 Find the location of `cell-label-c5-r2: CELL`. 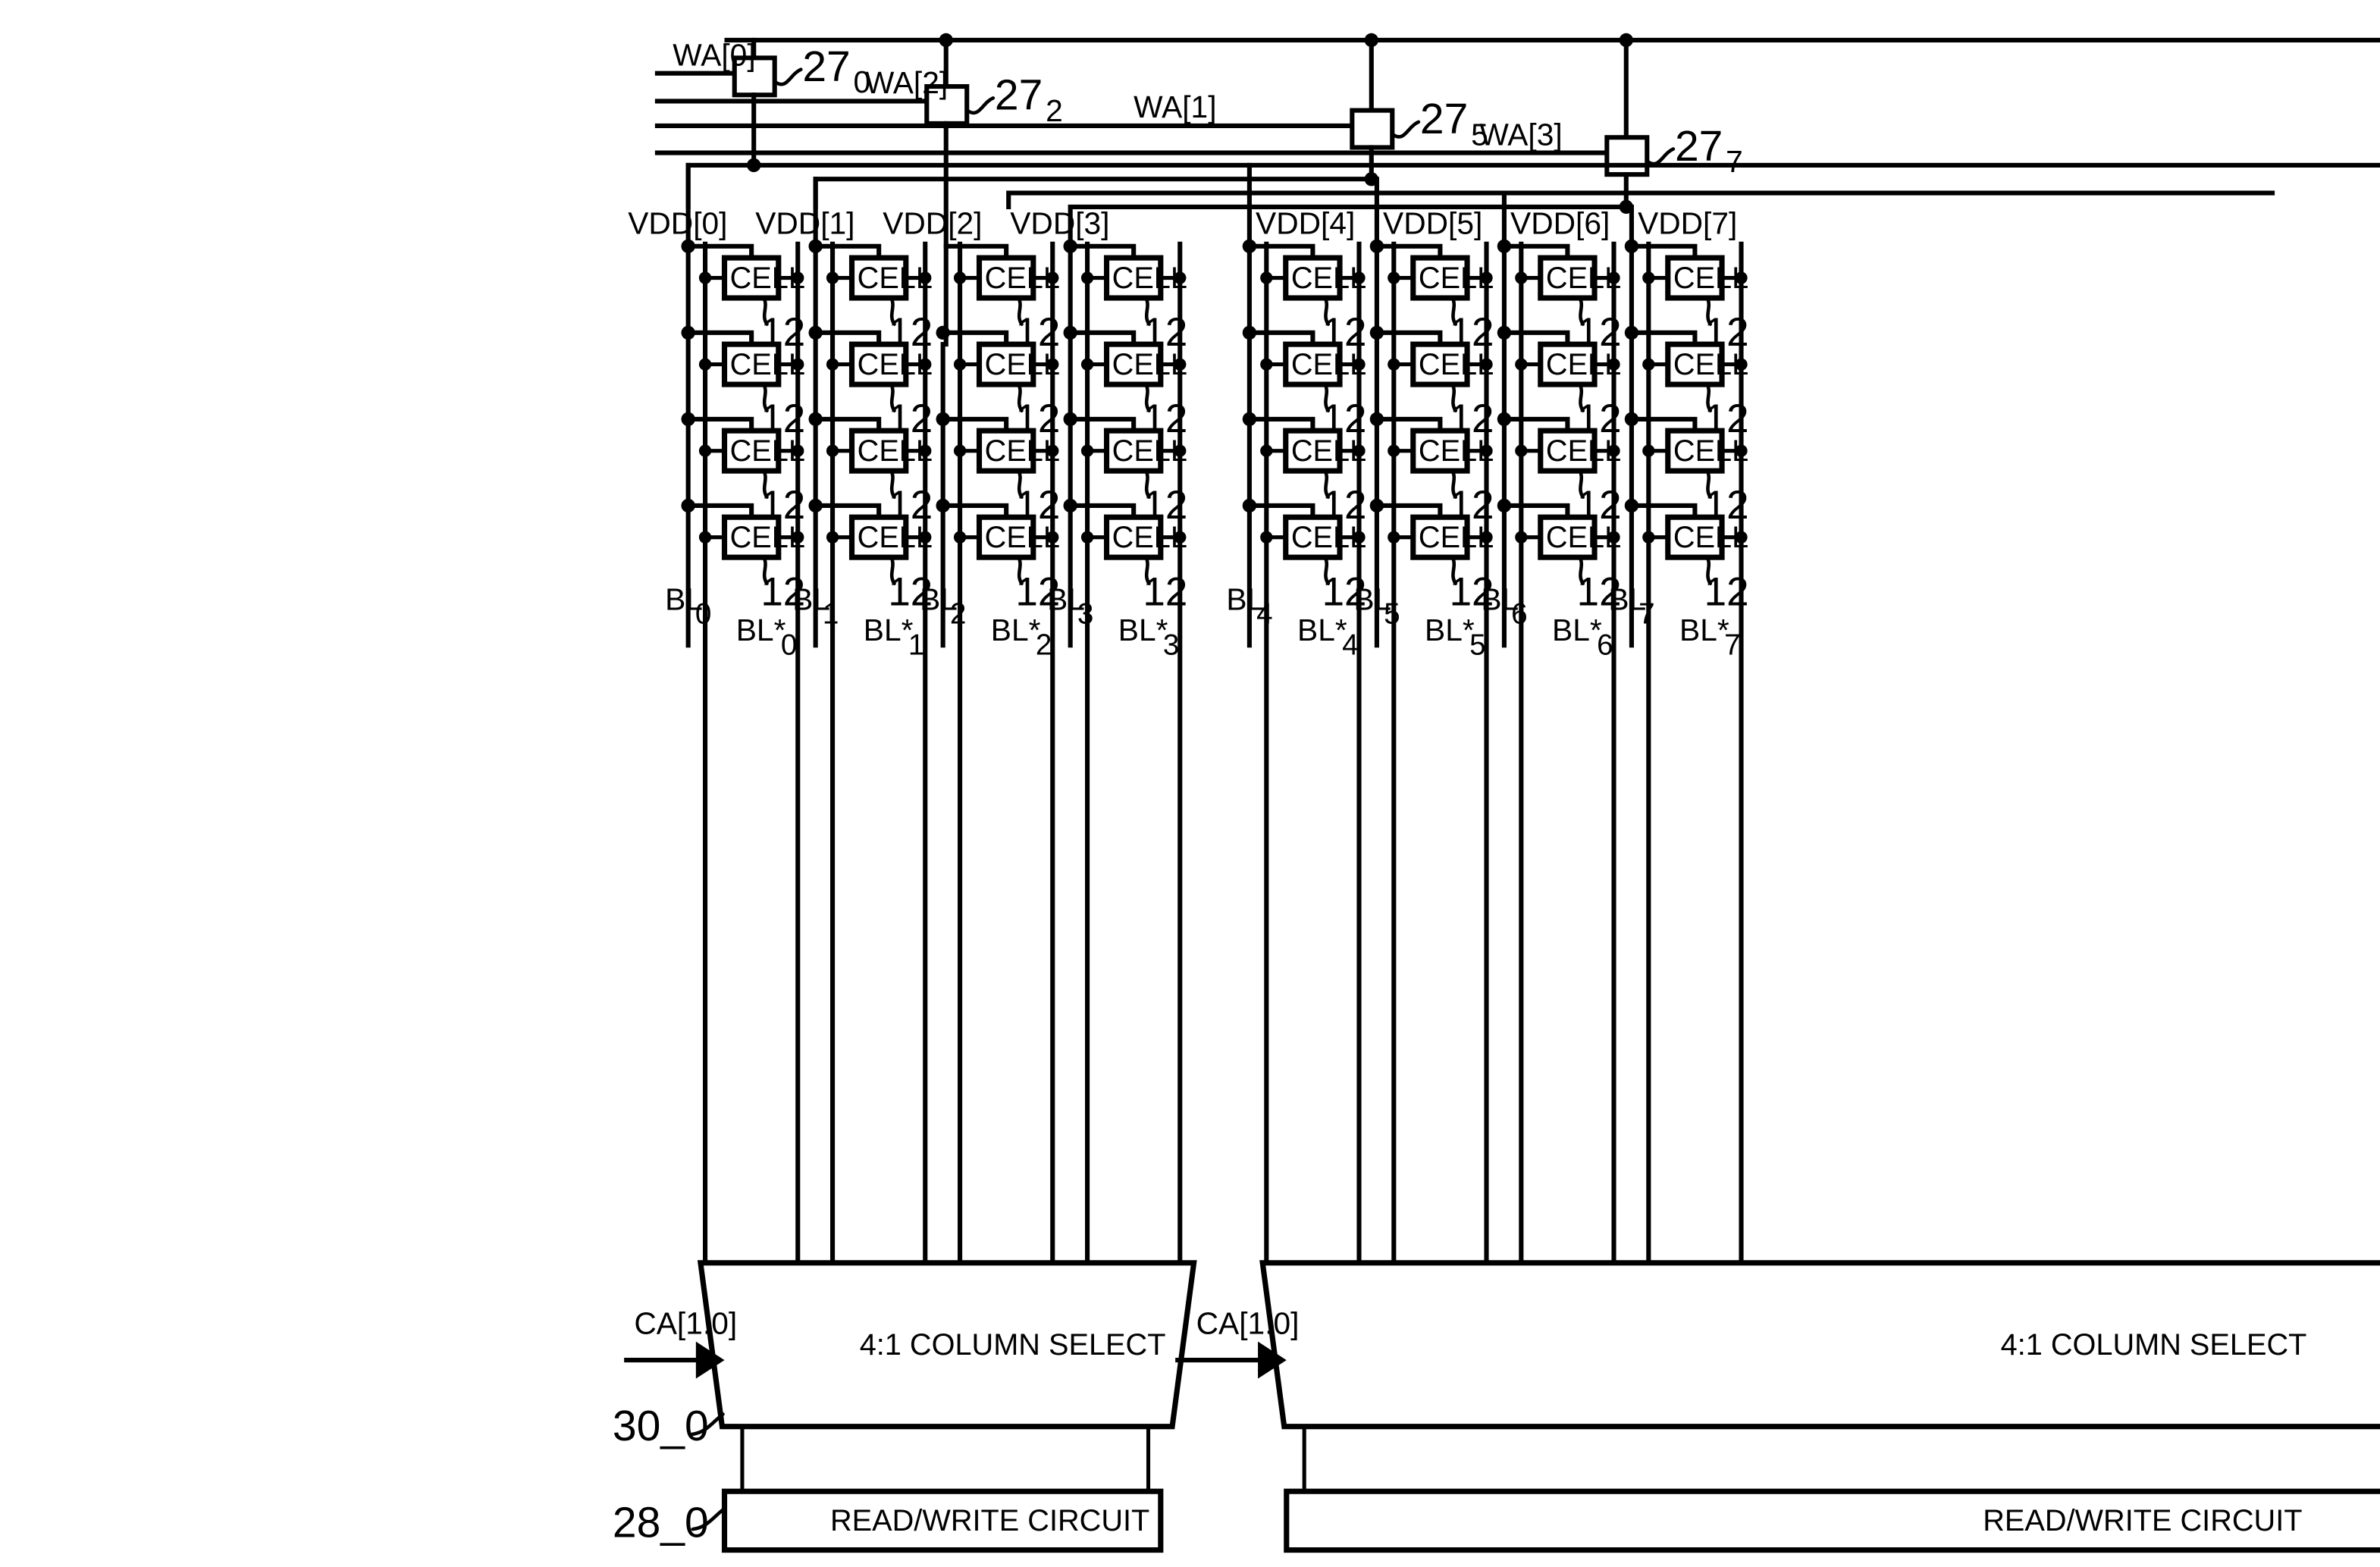

cell-label-c5-r2: CELL is located at coordinates (1456, 451).